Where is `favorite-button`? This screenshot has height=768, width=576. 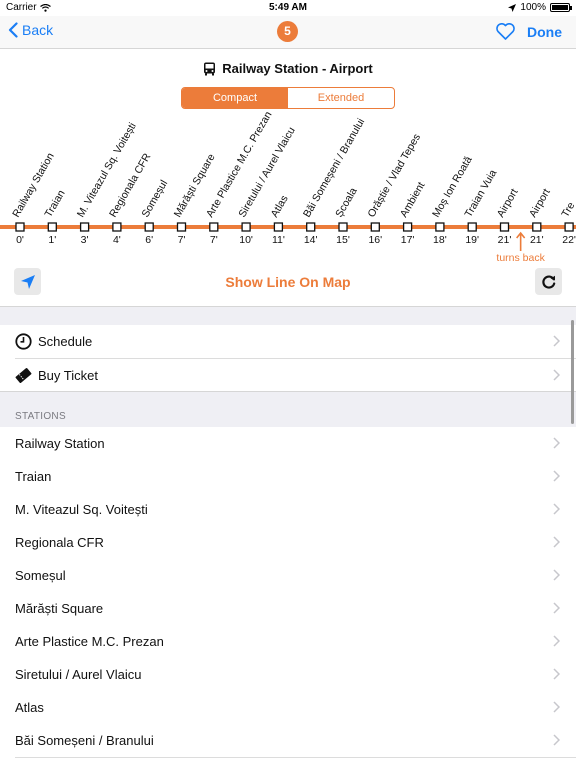 favorite-button is located at coordinates (505, 34).